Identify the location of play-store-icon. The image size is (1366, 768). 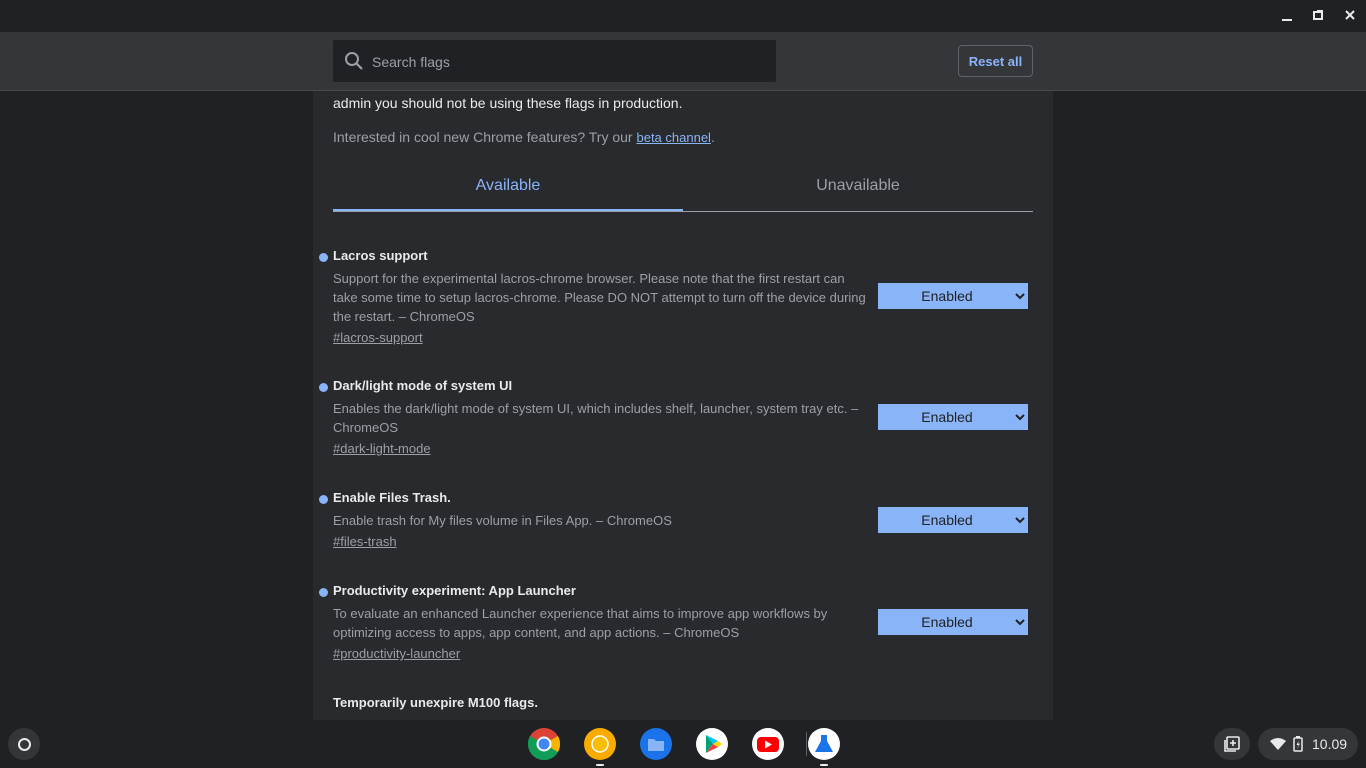
(712, 744).